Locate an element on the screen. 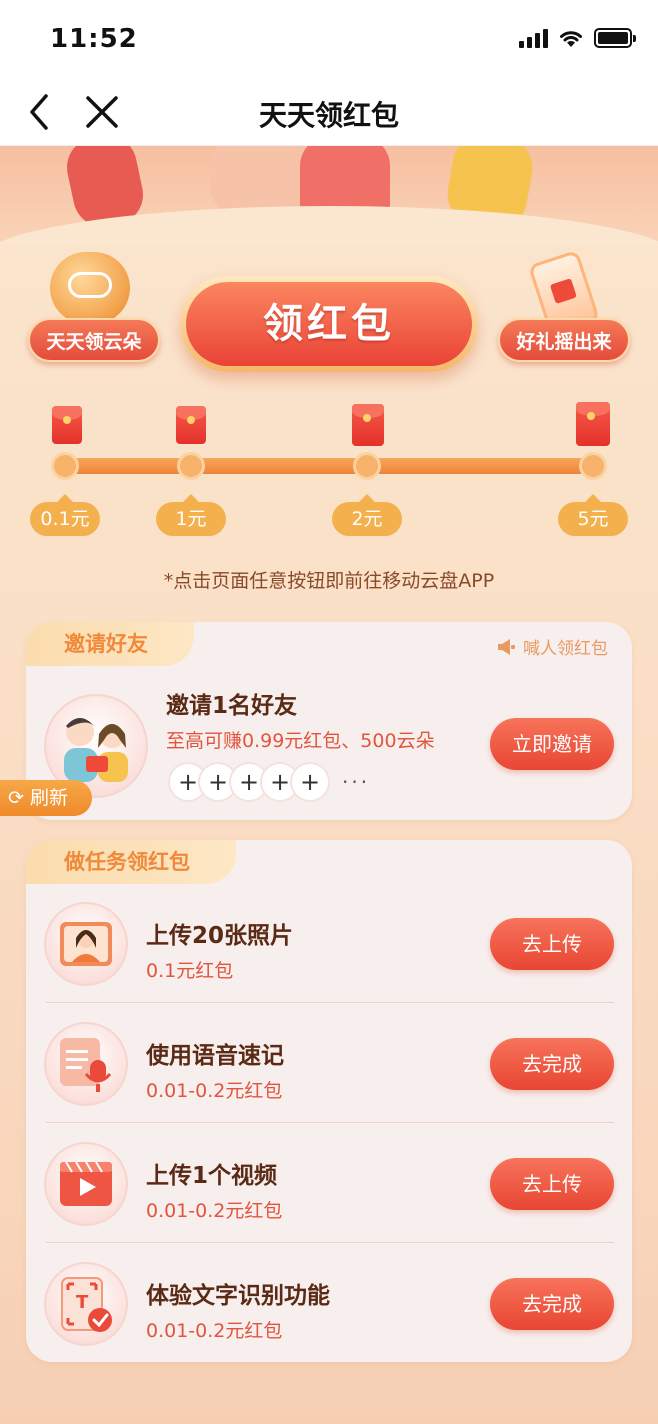 The image size is (658, 1424). task-title: 体验文字识别功能 is located at coordinates (238, 1296).